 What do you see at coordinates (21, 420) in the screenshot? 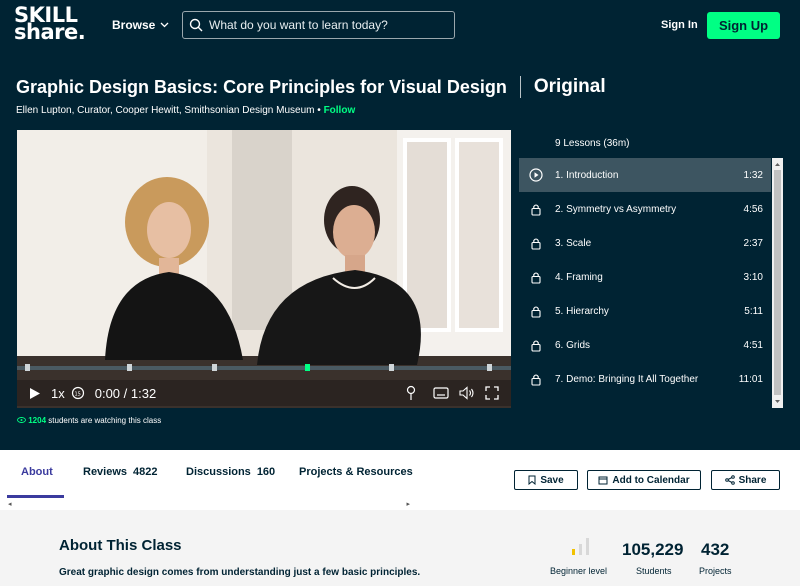
I see `eye-icon` at bounding box center [21, 420].